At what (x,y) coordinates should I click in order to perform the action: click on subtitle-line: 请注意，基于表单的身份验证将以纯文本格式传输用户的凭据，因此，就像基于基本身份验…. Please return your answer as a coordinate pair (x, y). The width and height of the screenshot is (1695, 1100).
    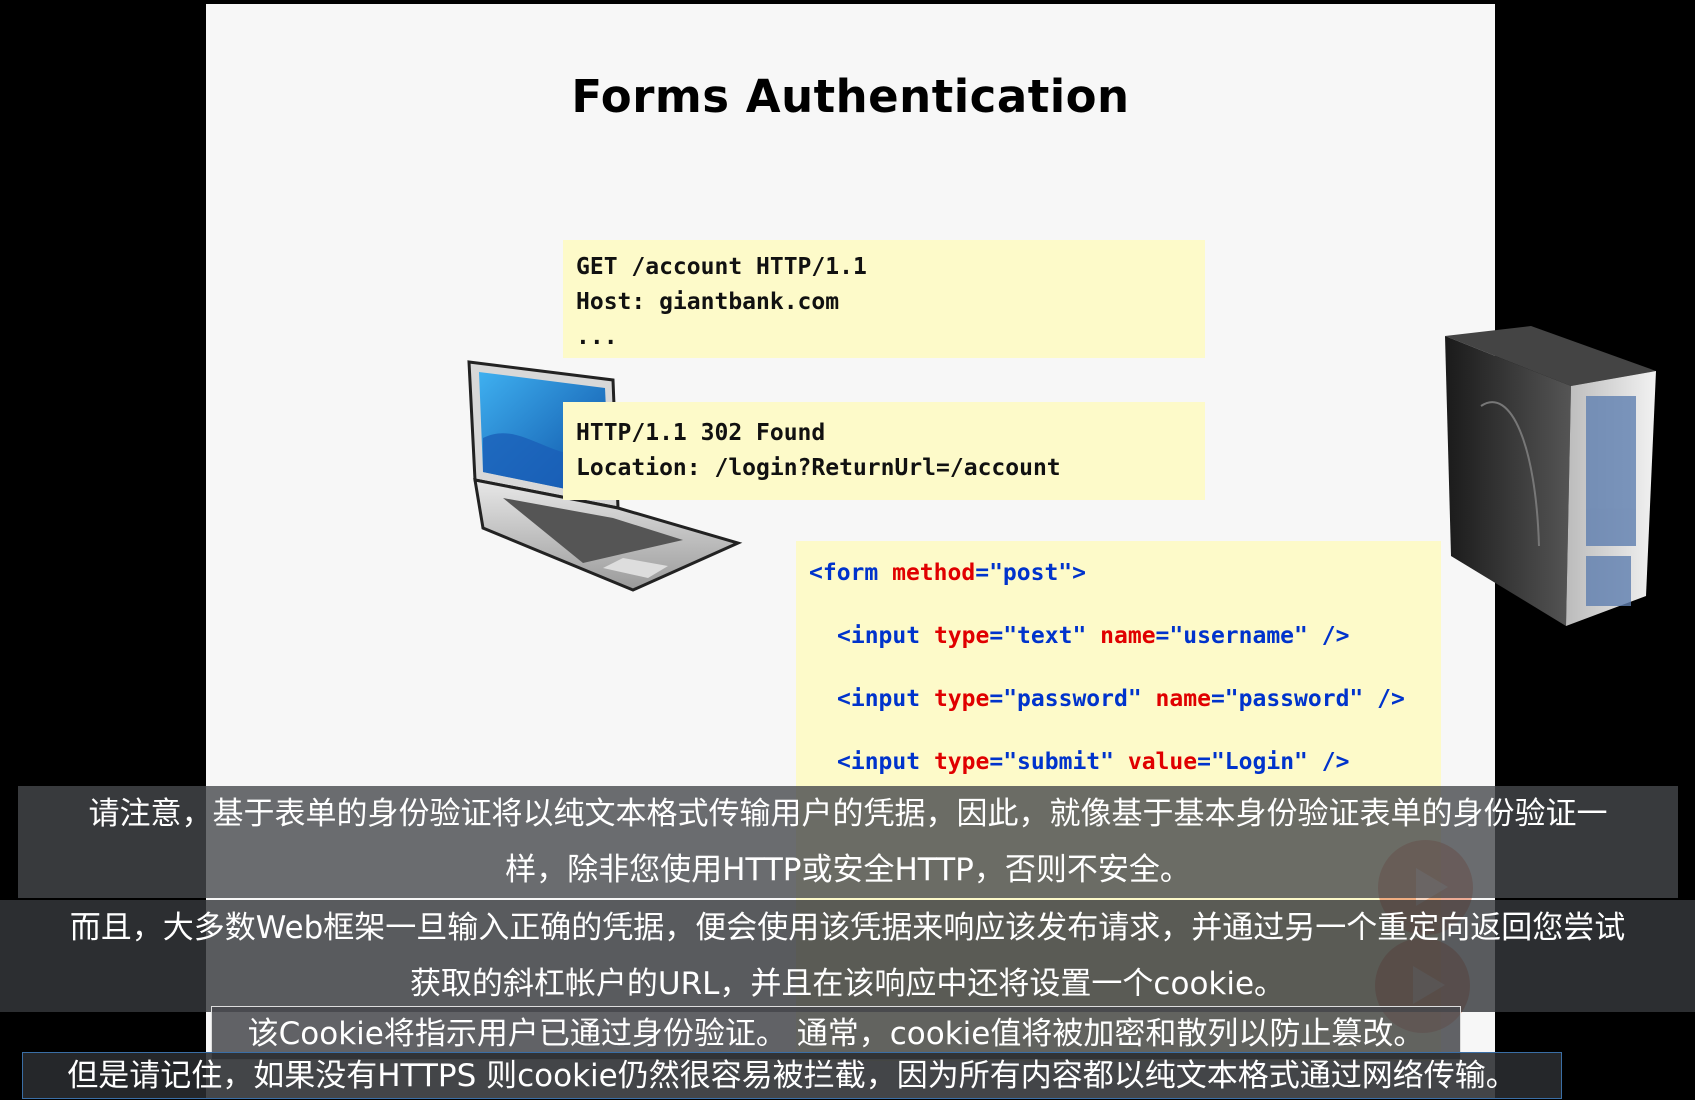
    Looking at the image, I should click on (848, 814).